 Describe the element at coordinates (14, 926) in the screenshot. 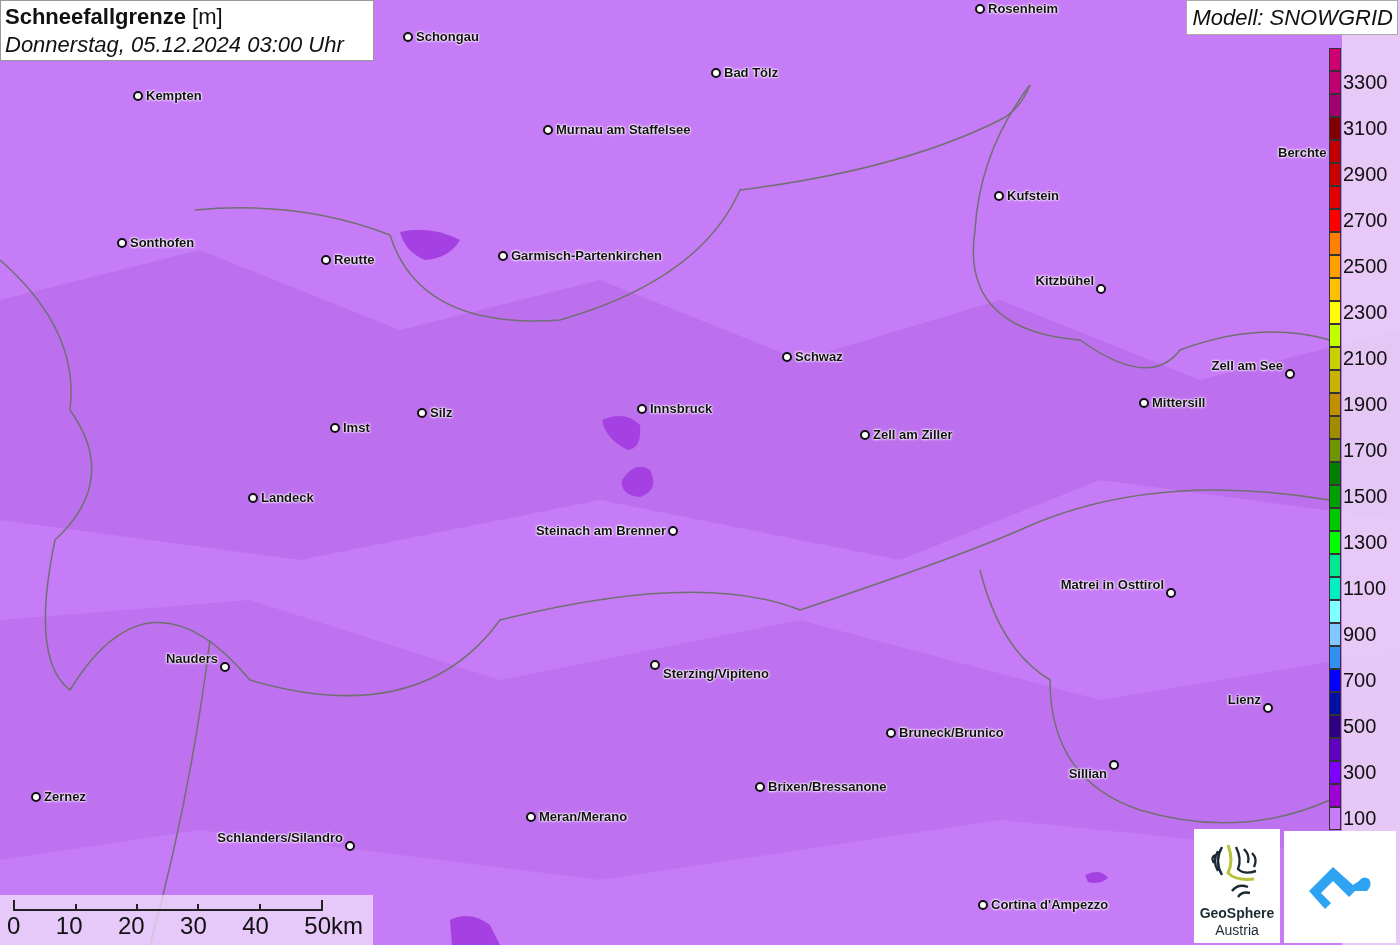

I see `scale-label: 0` at that location.